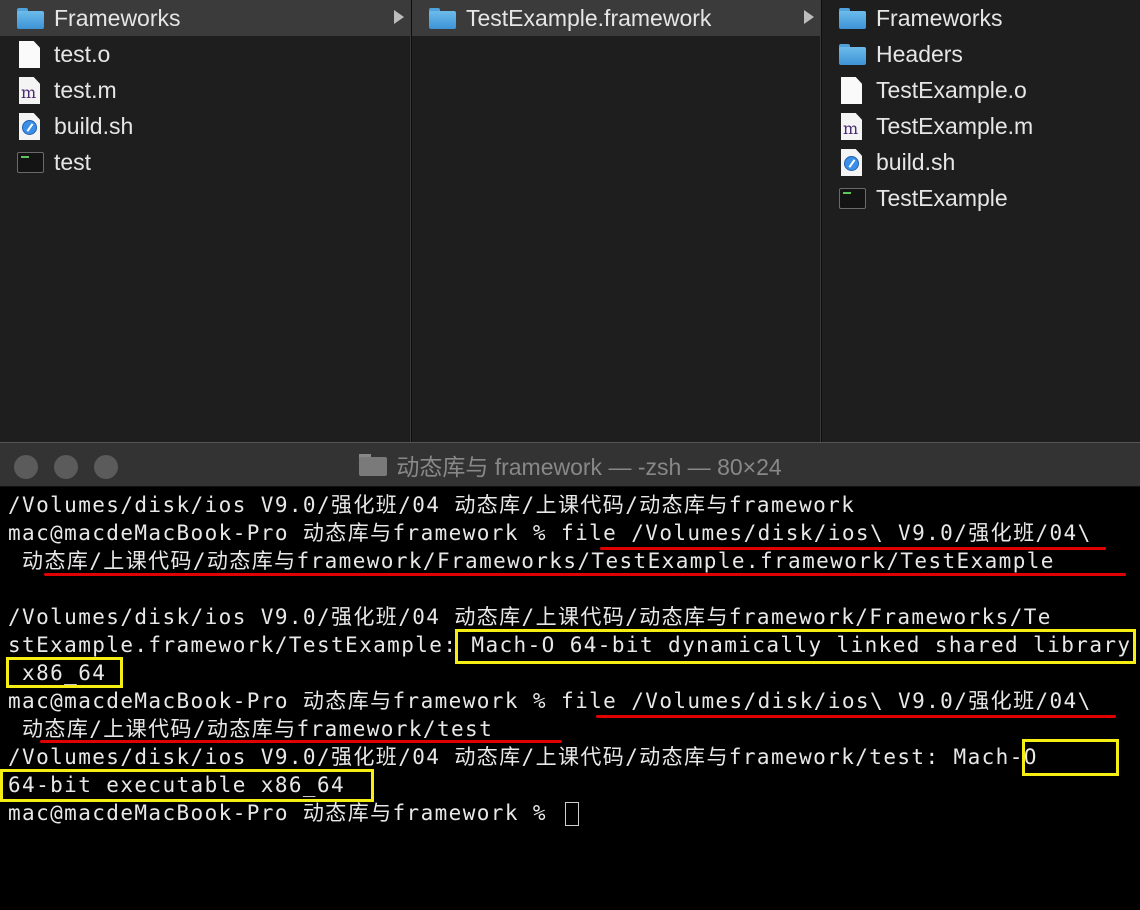 The height and width of the screenshot is (910, 1140). I want to click on finder-item-test-m: m test.m, so click(205, 90).